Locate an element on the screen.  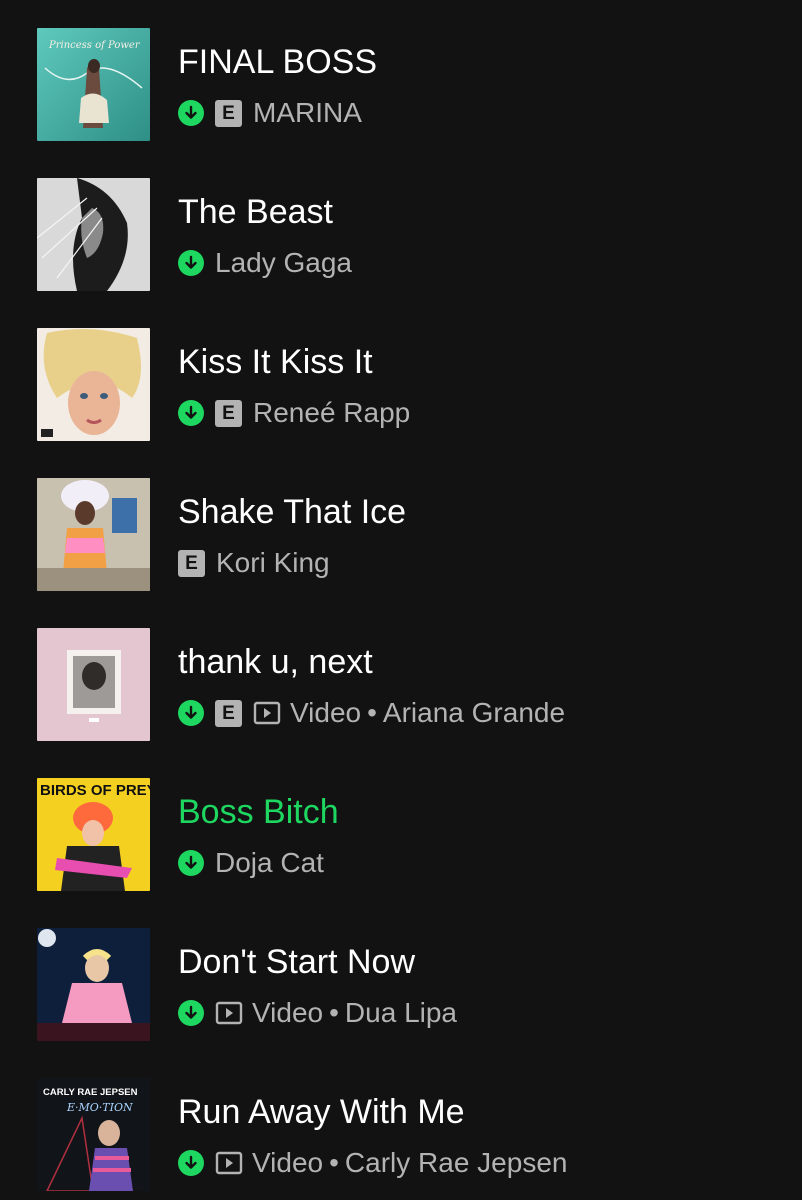
track-meta: E MARINA is located at coordinates (270, 113).